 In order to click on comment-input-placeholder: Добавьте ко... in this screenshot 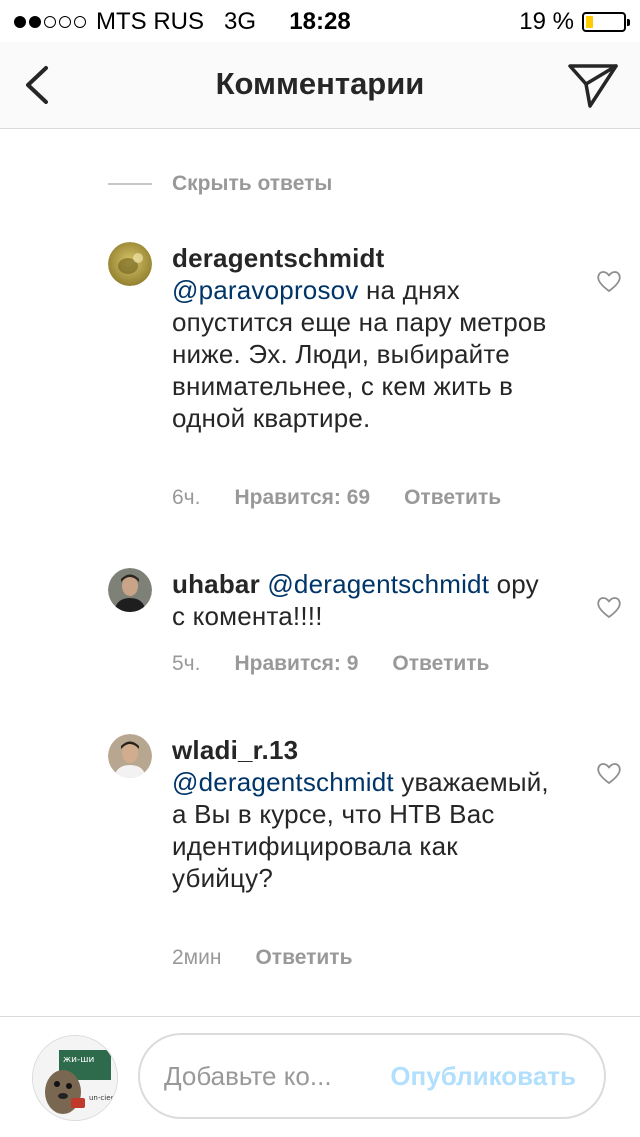, I will do `click(248, 1076)`.